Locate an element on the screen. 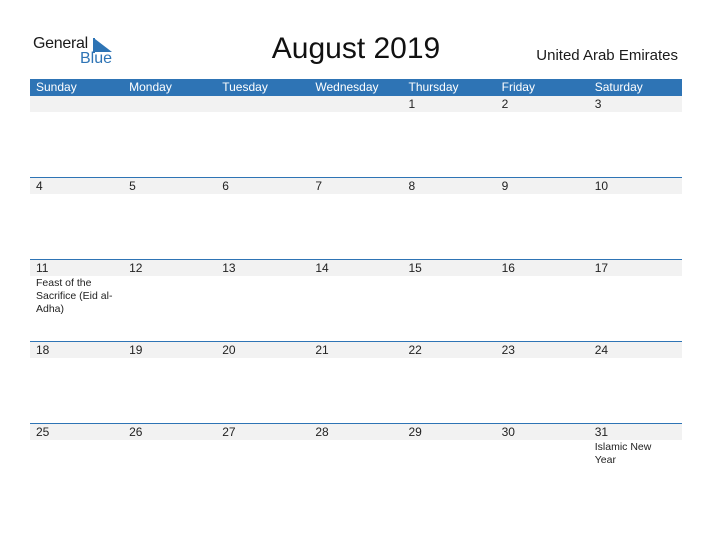 This screenshot has width=712, height=550. day-number: 31 is located at coordinates (601, 432).